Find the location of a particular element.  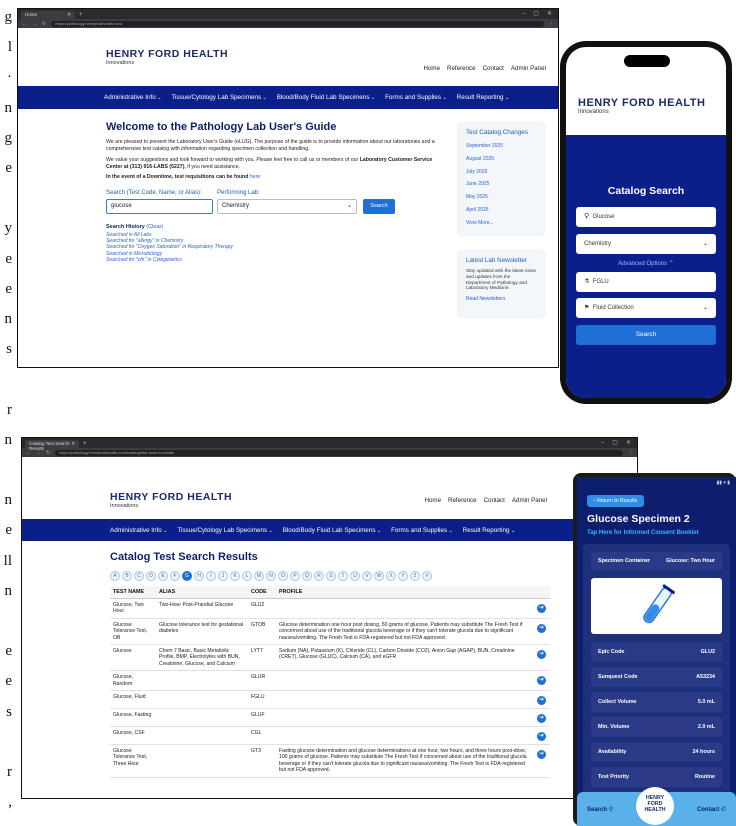

bottom-nav-logo: HENRY FORD HEALTH is located at coordinates (655, 806).